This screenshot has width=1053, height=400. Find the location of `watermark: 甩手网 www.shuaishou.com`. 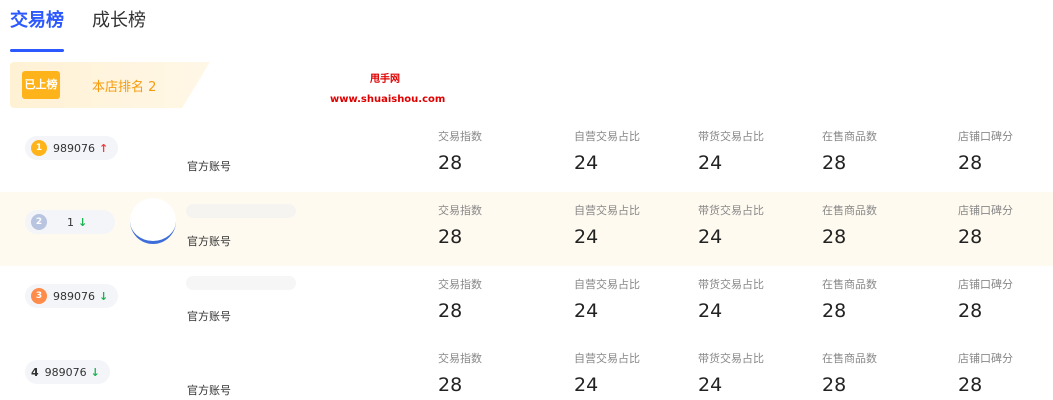

watermark: 甩手网 www.shuaishou.com is located at coordinates (388, 90).